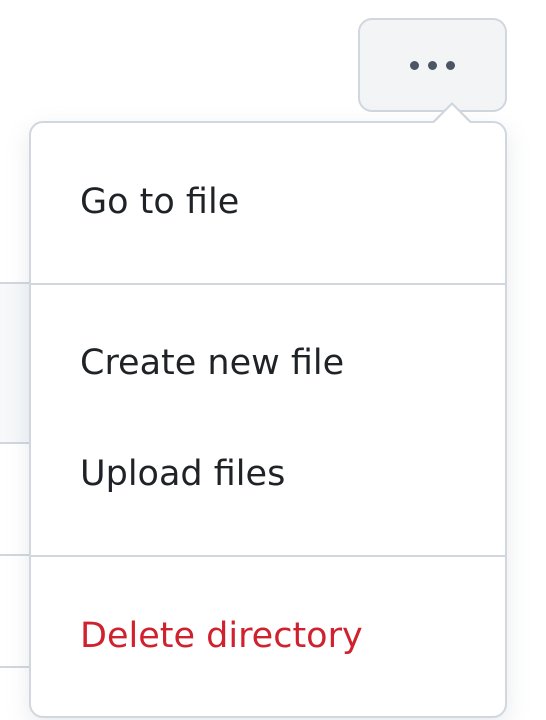  Describe the element at coordinates (452, 114) in the screenshot. I see `menu-caret-fill` at that location.